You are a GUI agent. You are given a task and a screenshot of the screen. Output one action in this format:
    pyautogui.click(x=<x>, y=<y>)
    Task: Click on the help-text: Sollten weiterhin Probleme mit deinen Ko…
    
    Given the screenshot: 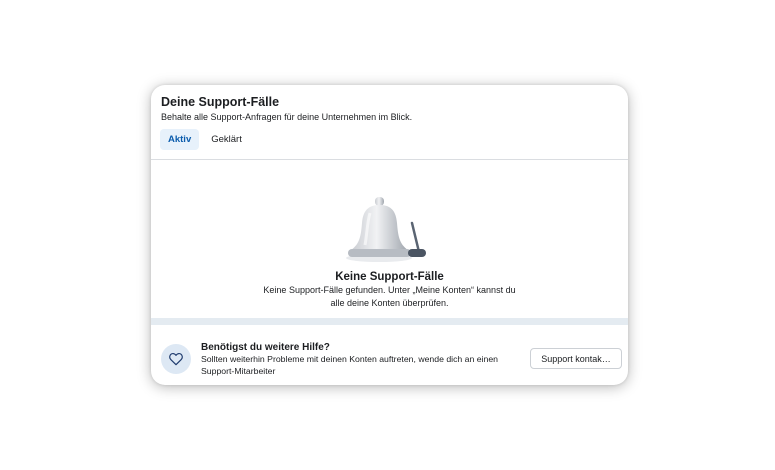 What is the action you would take?
    pyautogui.click(x=350, y=365)
    